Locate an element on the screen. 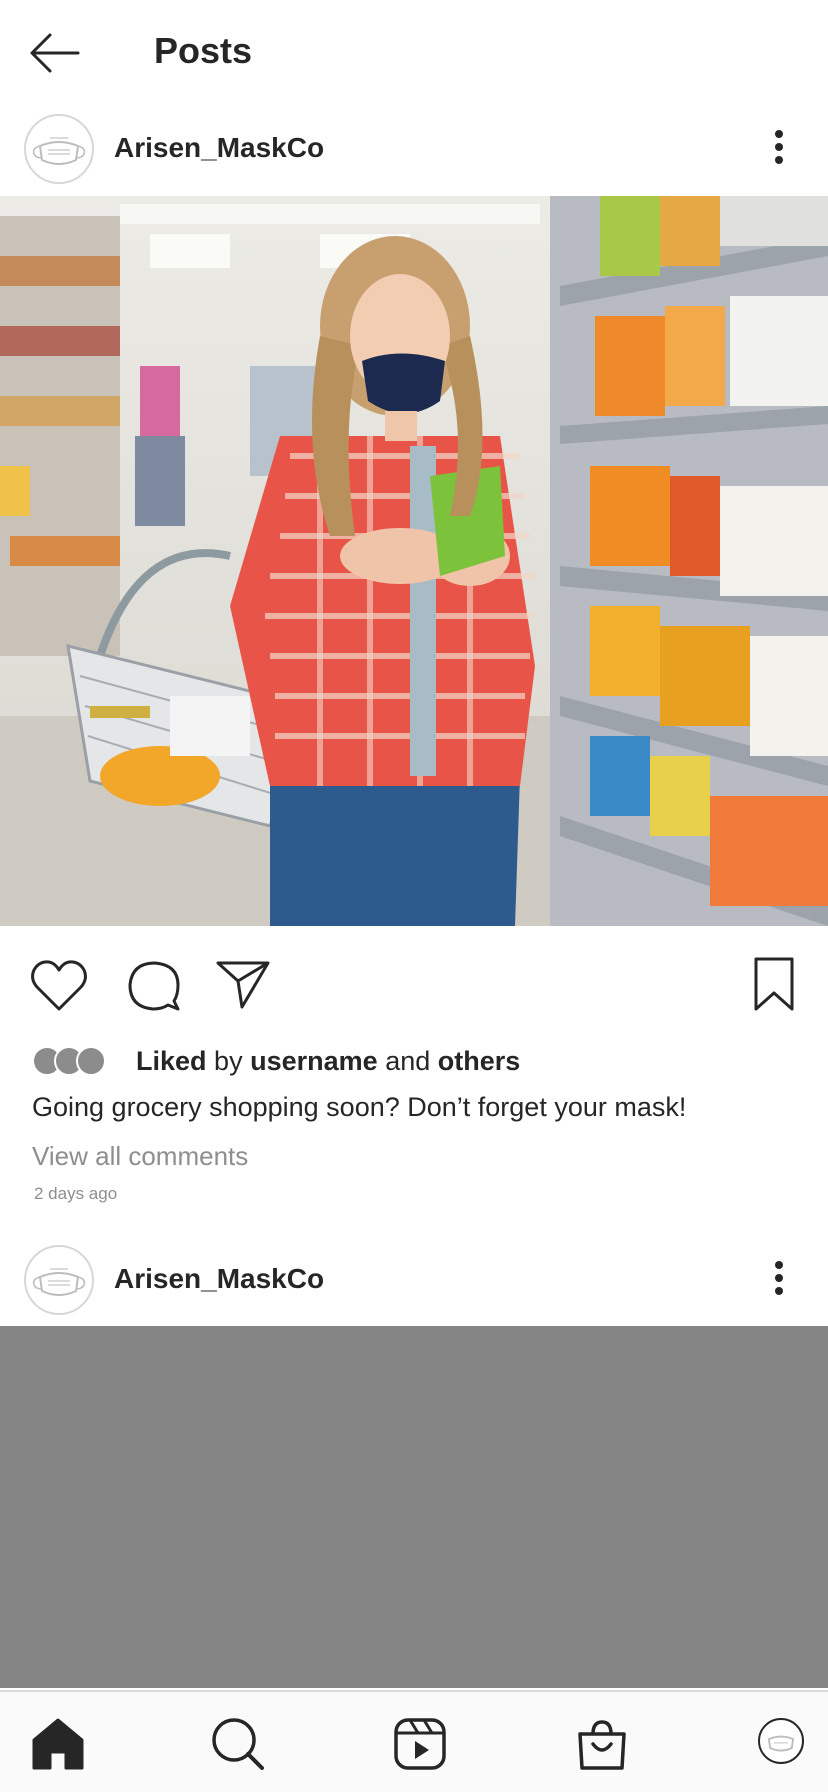 Image resolution: width=828 pixels, height=1792 pixels. arrow-left-icon is located at coordinates (55, 53).